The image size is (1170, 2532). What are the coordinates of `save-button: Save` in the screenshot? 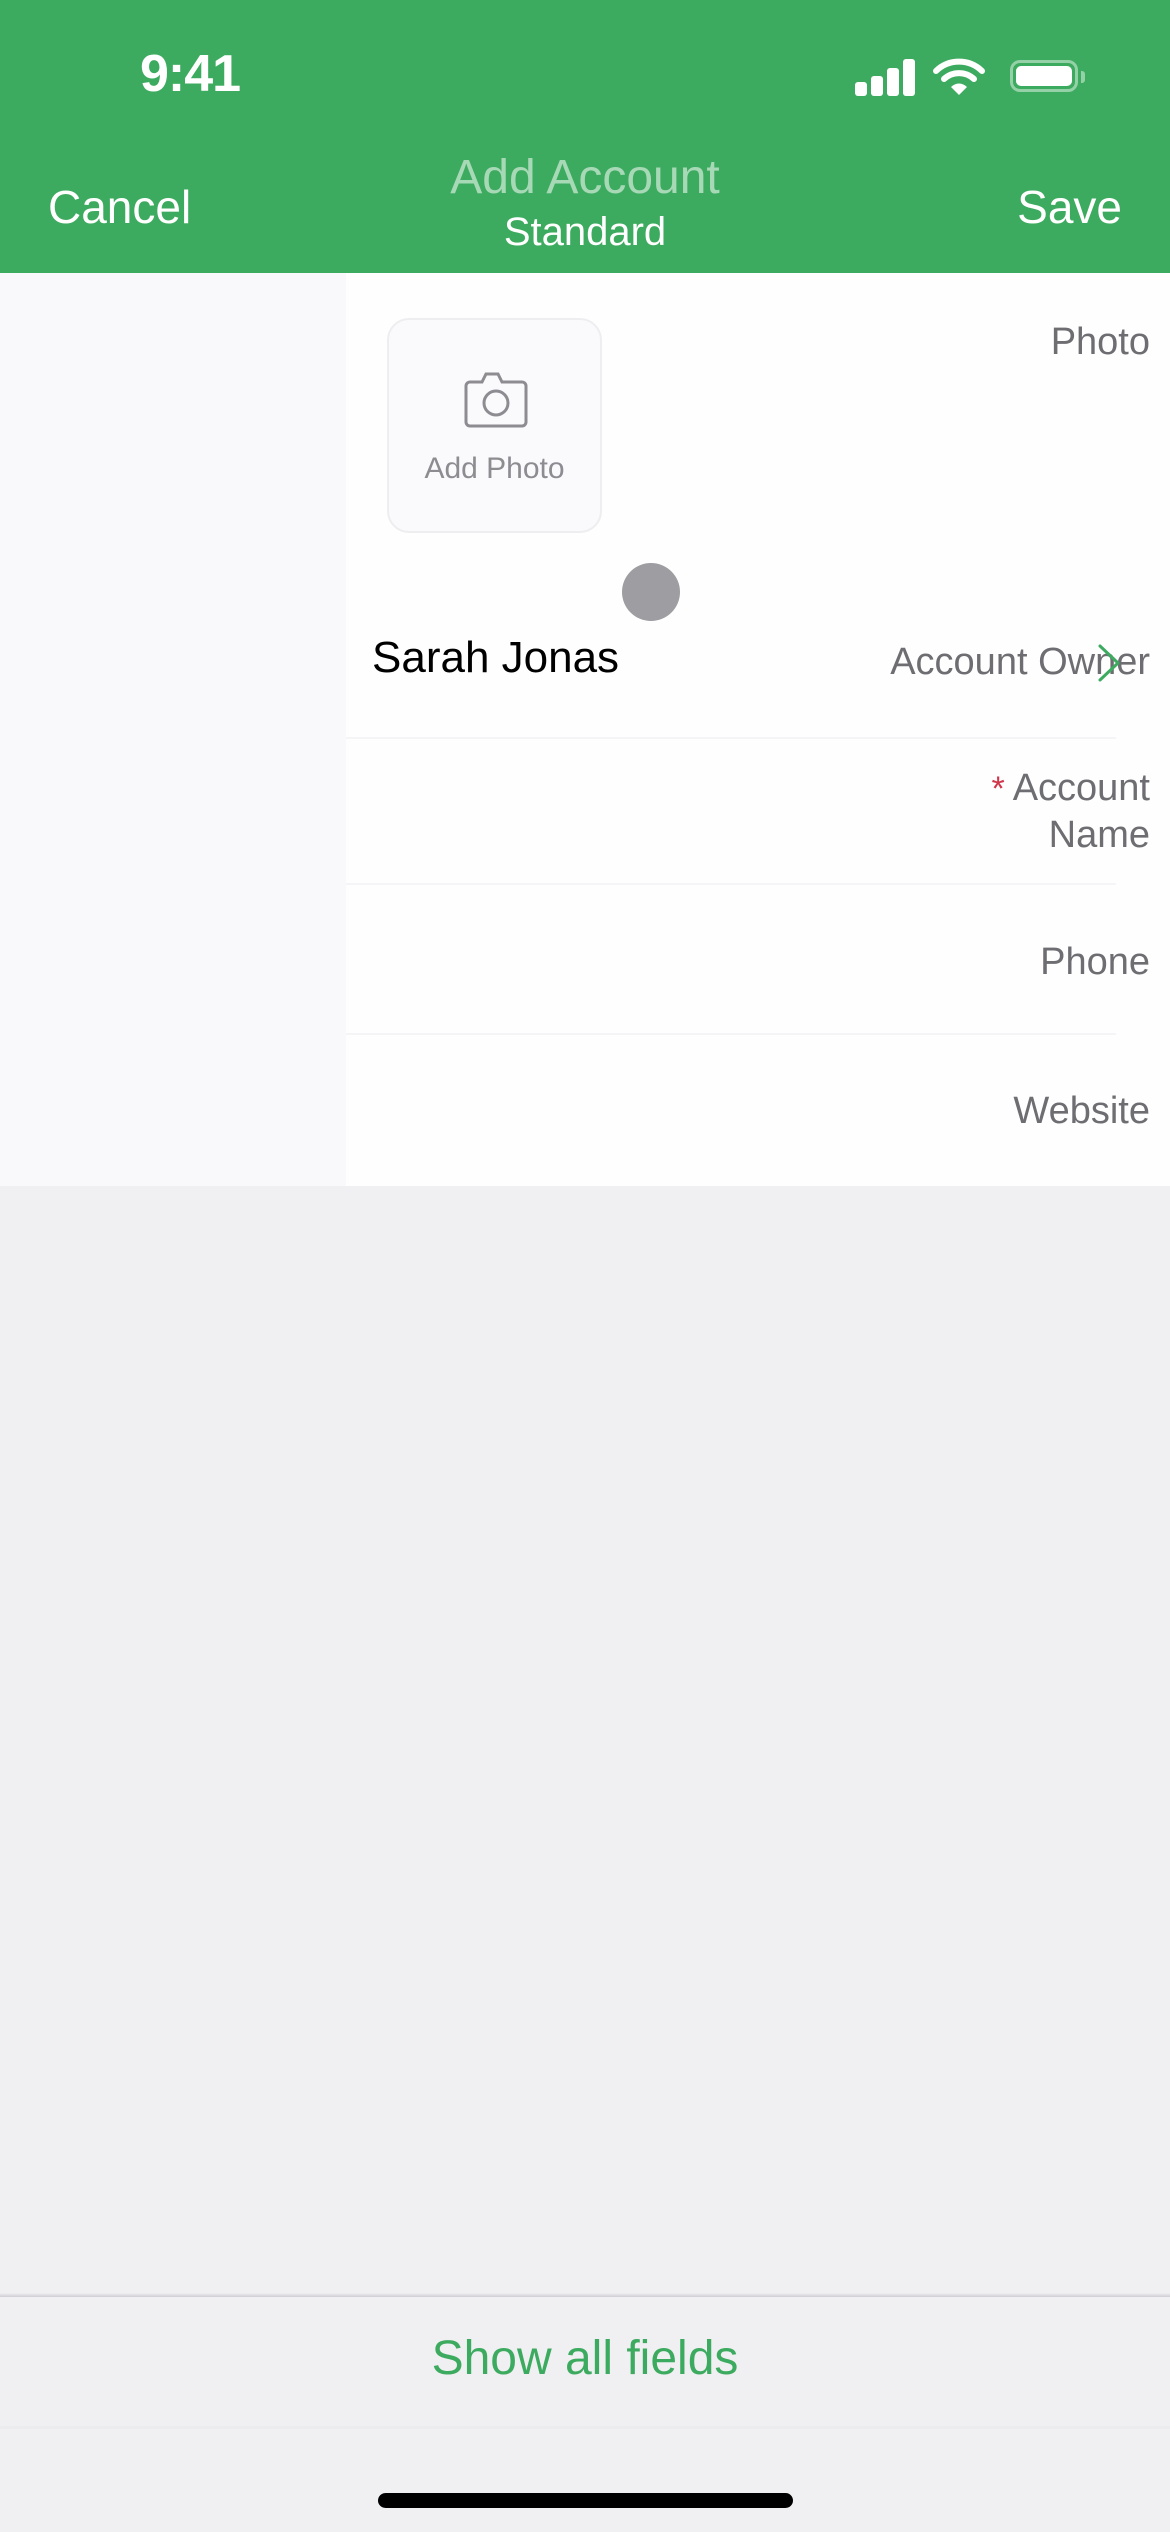 It's located at (1069, 207).